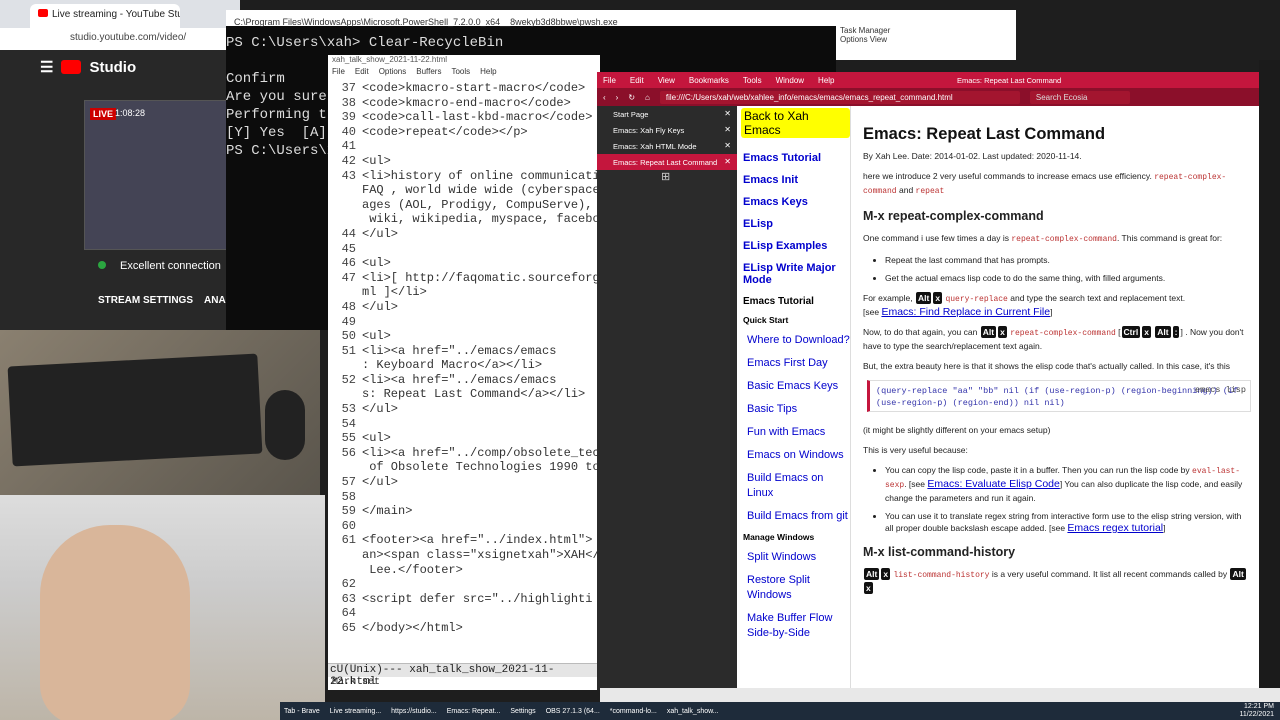 Image resolution: width=1280 pixels, height=720 pixels. What do you see at coordinates (796, 158) in the screenshot?
I see `nav-link: Emacs Tutorial` at bounding box center [796, 158].